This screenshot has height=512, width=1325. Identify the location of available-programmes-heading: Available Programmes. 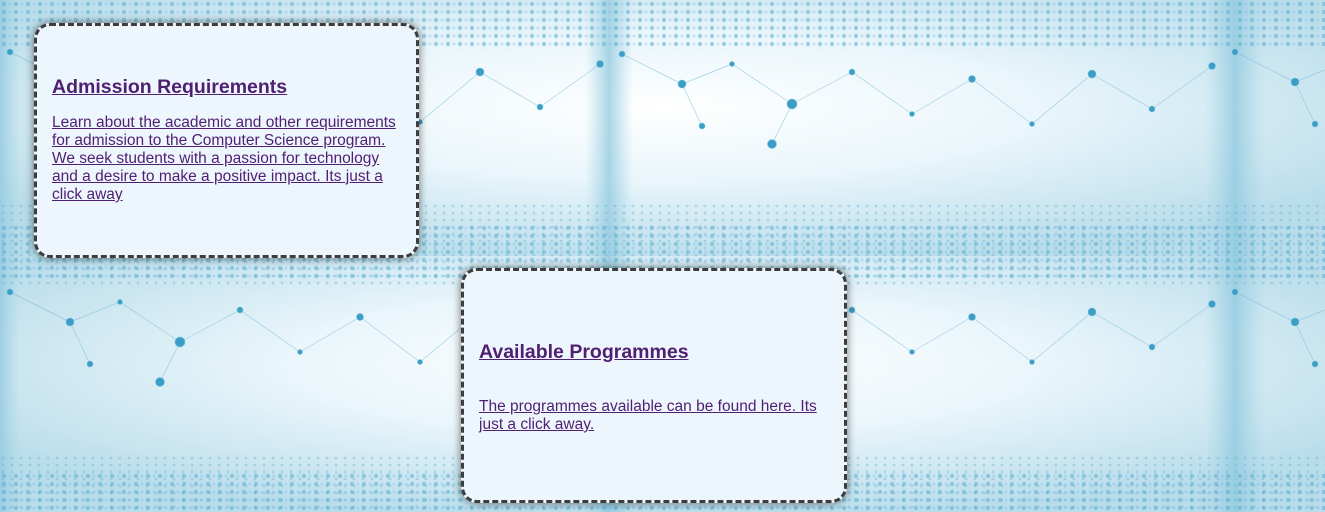
(654, 352).